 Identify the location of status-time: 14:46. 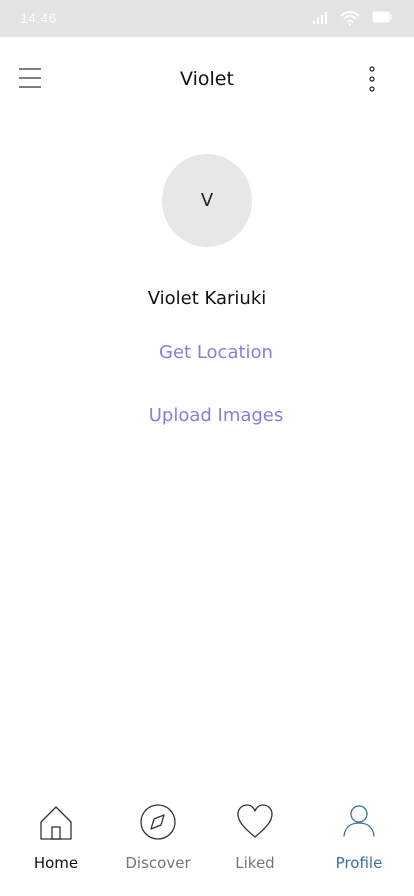
(38, 18).